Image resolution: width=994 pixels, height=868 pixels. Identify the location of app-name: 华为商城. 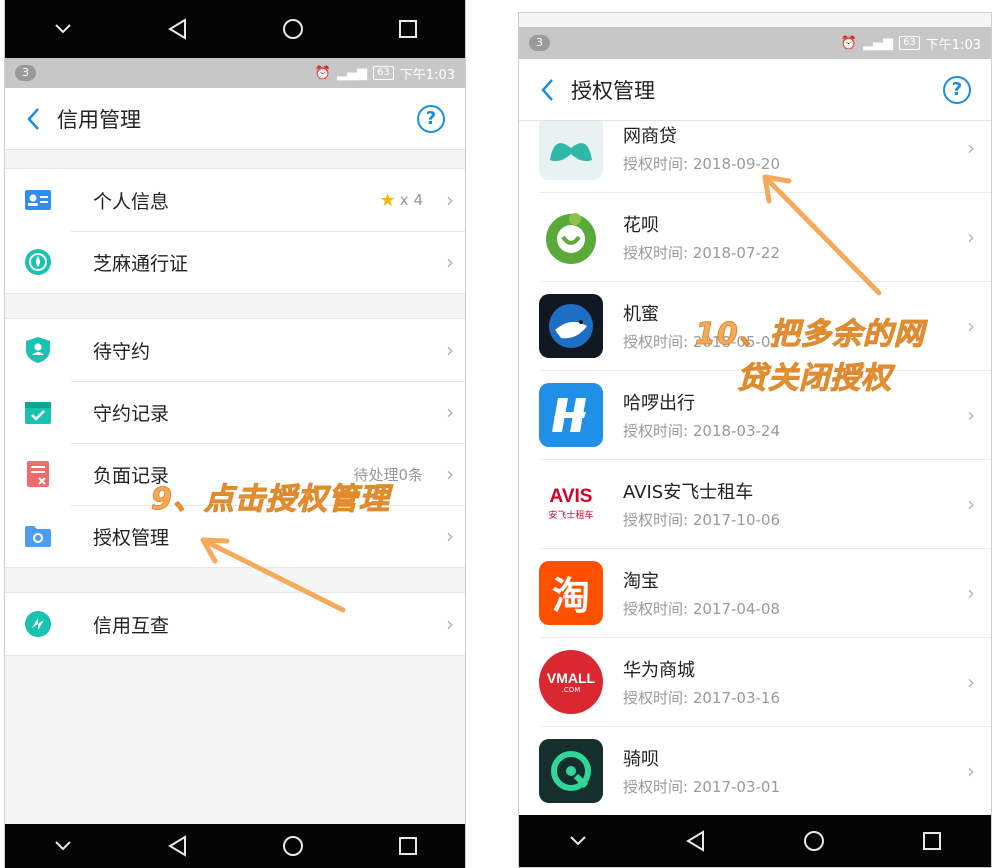
(659, 670).